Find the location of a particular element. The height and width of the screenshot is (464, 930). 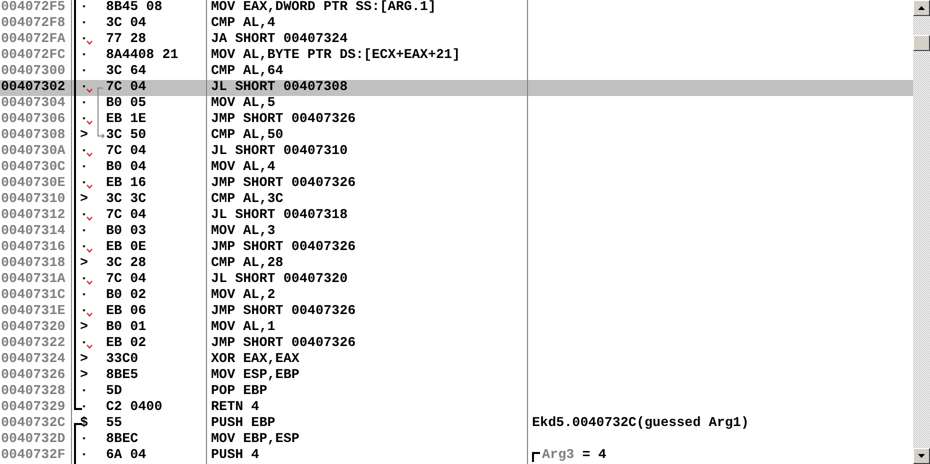

disassembly-text: JL SHORT 00407310 is located at coordinates (367, 152).